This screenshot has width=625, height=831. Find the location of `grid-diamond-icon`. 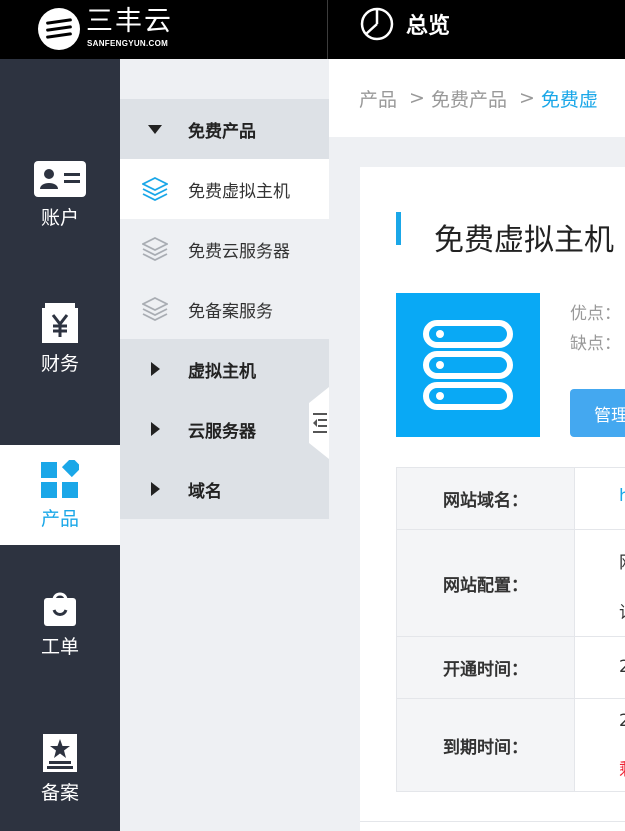

grid-diamond-icon is located at coordinates (60, 478).